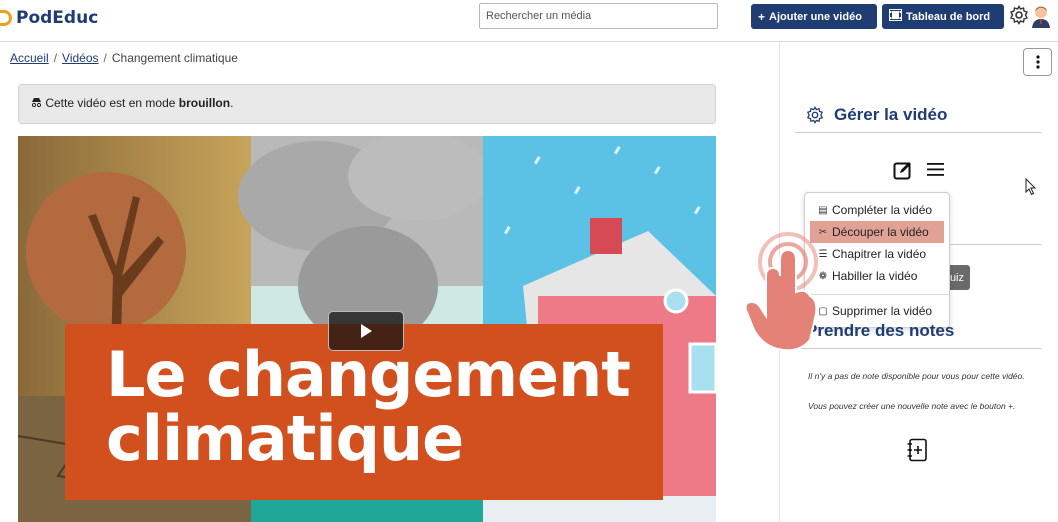 This screenshot has height=522, width=1058. What do you see at coordinates (285, 438) in the screenshot?
I see `video-title-line2: climatique` at bounding box center [285, 438].